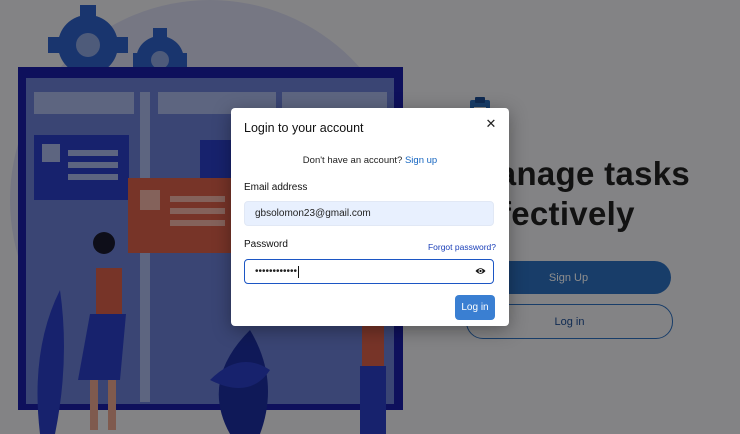 The height and width of the screenshot is (434, 740). Describe the element at coordinates (369, 271) in the screenshot. I see `password-field: ••••••••••••` at that location.